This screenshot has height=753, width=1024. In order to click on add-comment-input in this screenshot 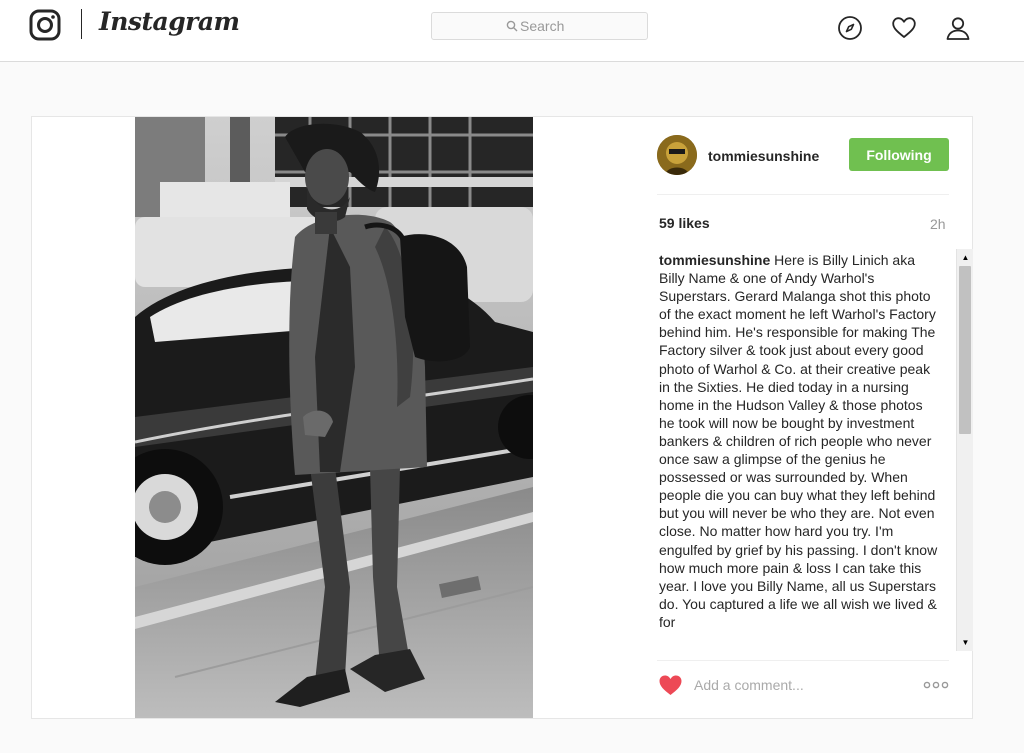, I will do `click(804, 685)`.